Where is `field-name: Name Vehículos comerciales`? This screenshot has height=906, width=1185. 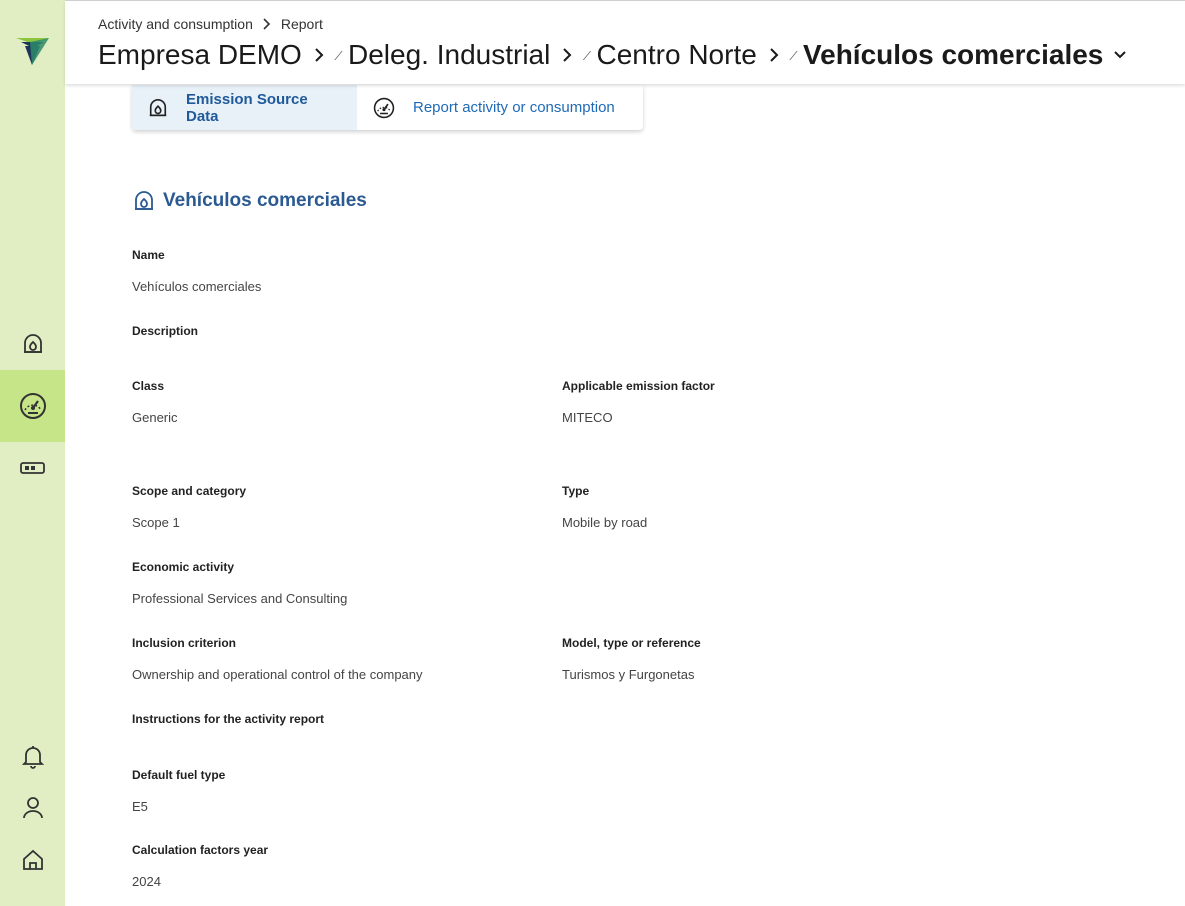
field-name: Name Vehículos comerciales is located at coordinates (196, 271).